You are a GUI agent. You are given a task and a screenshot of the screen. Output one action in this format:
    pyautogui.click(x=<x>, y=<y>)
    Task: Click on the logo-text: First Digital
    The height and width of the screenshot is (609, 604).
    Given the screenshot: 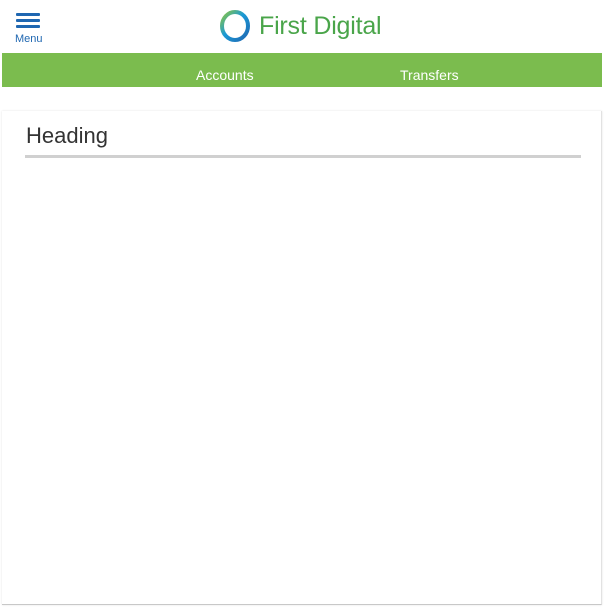 What is the action you would take?
    pyautogui.click(x=320, y=25)
    